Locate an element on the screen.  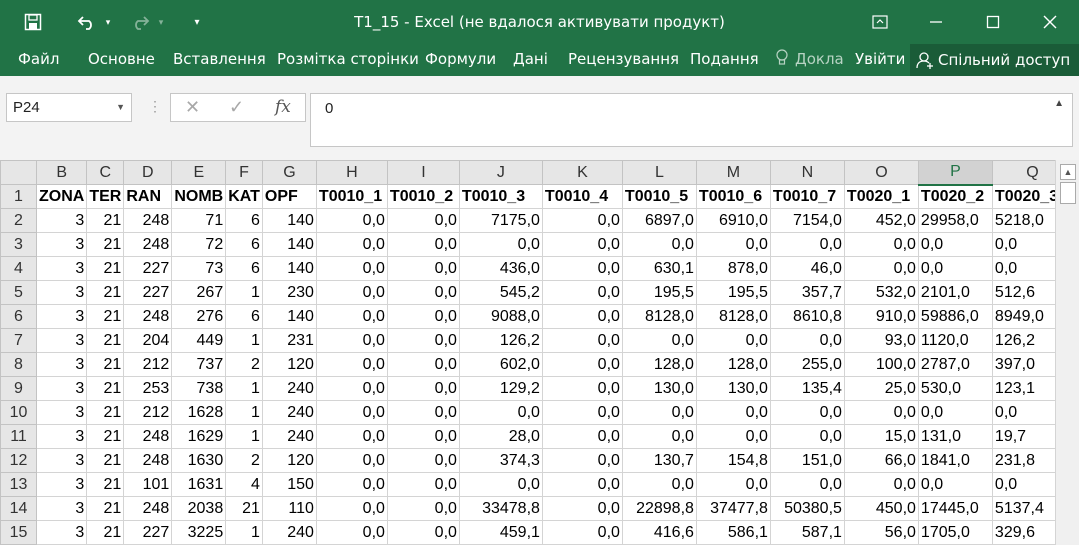
cell: 2 is located at coordinates (244, 460).